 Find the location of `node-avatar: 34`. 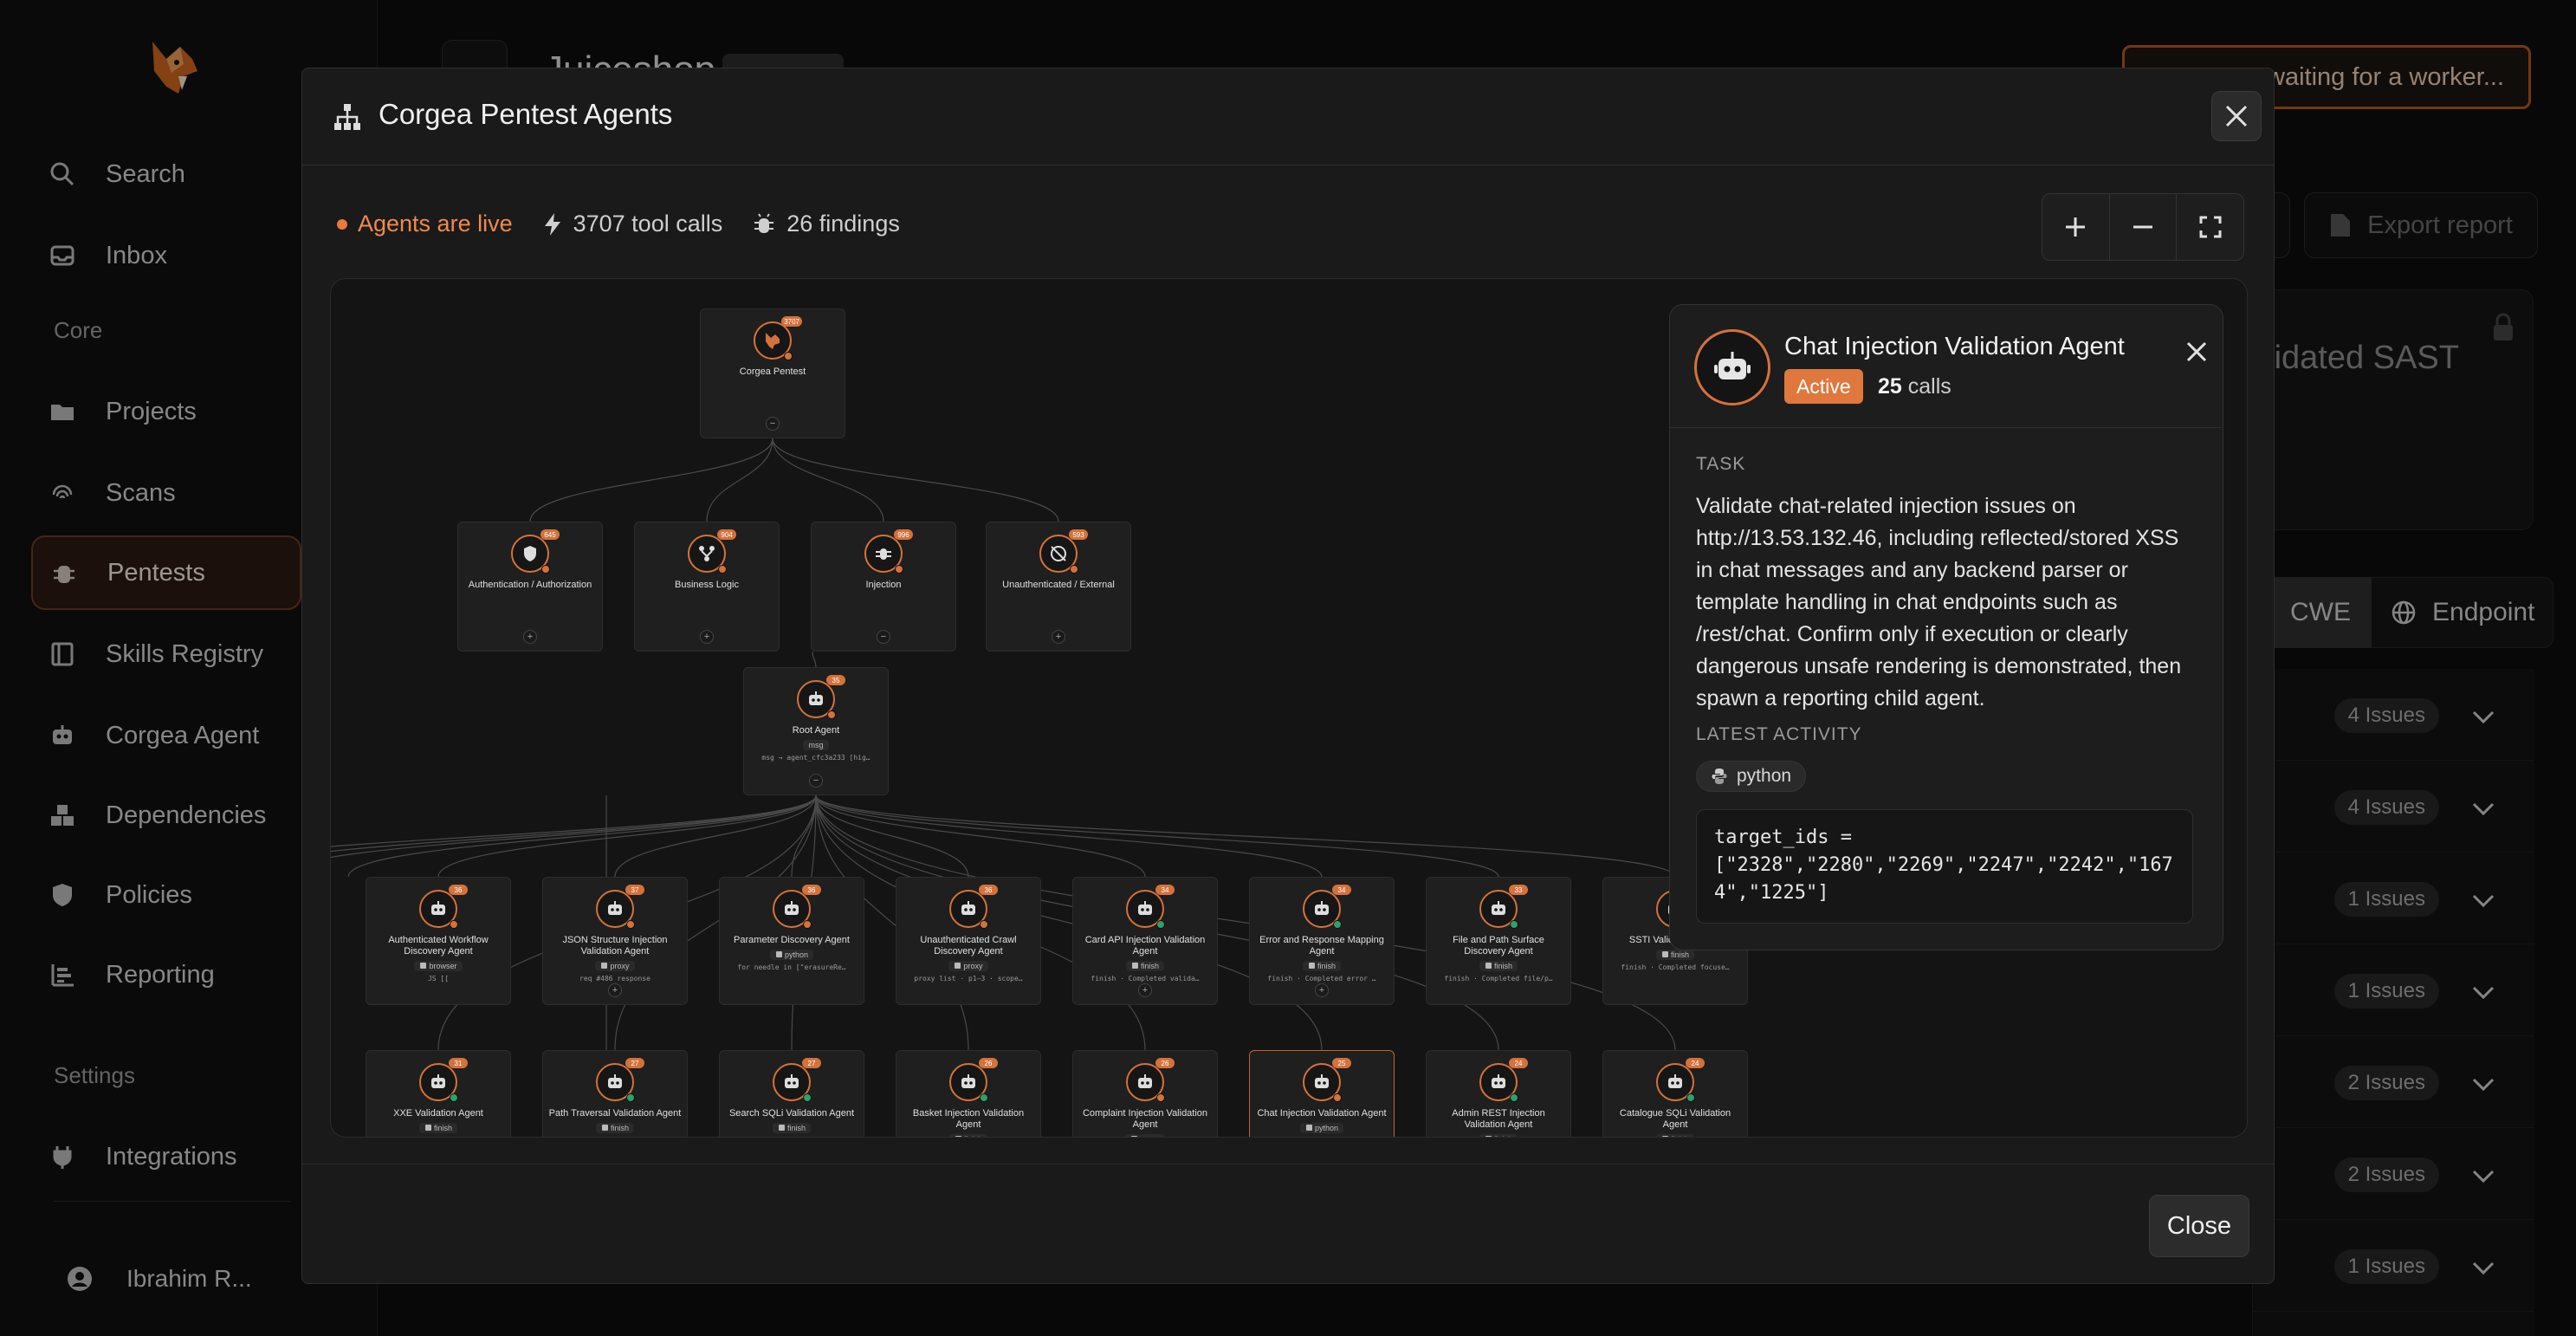

node-avatar: 34 is located at coordinates (1150, 907).